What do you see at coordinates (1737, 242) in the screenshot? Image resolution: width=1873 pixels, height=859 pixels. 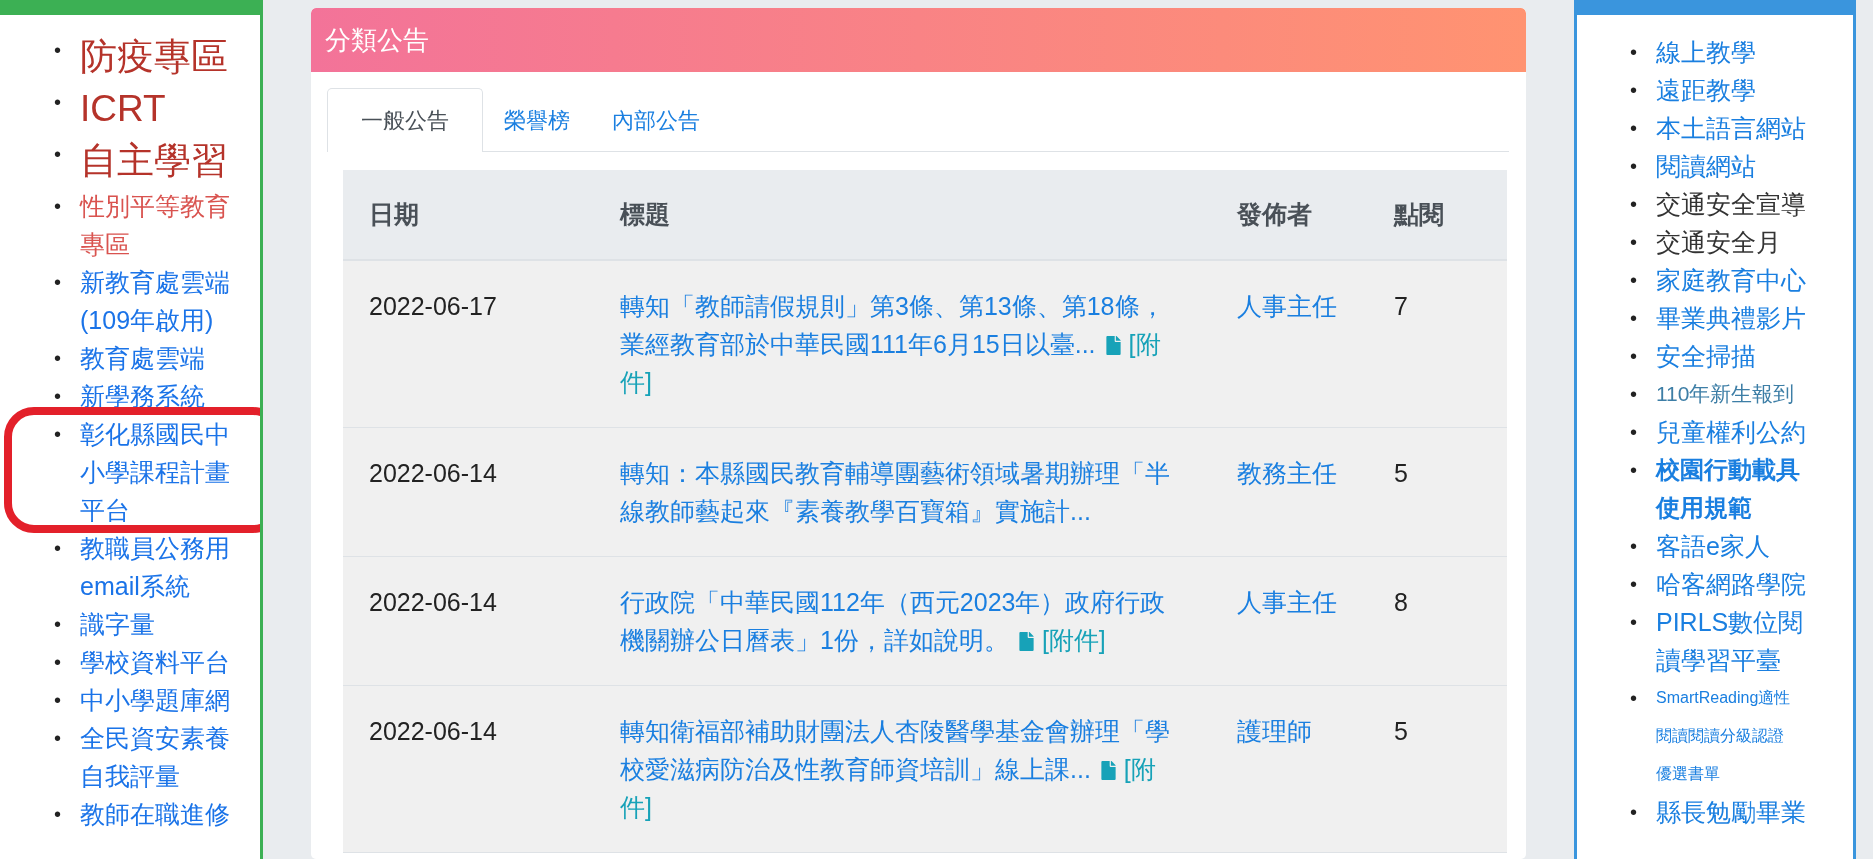 I see `sidebar-link: 交通安全月` at bounding box center [1737, 242].